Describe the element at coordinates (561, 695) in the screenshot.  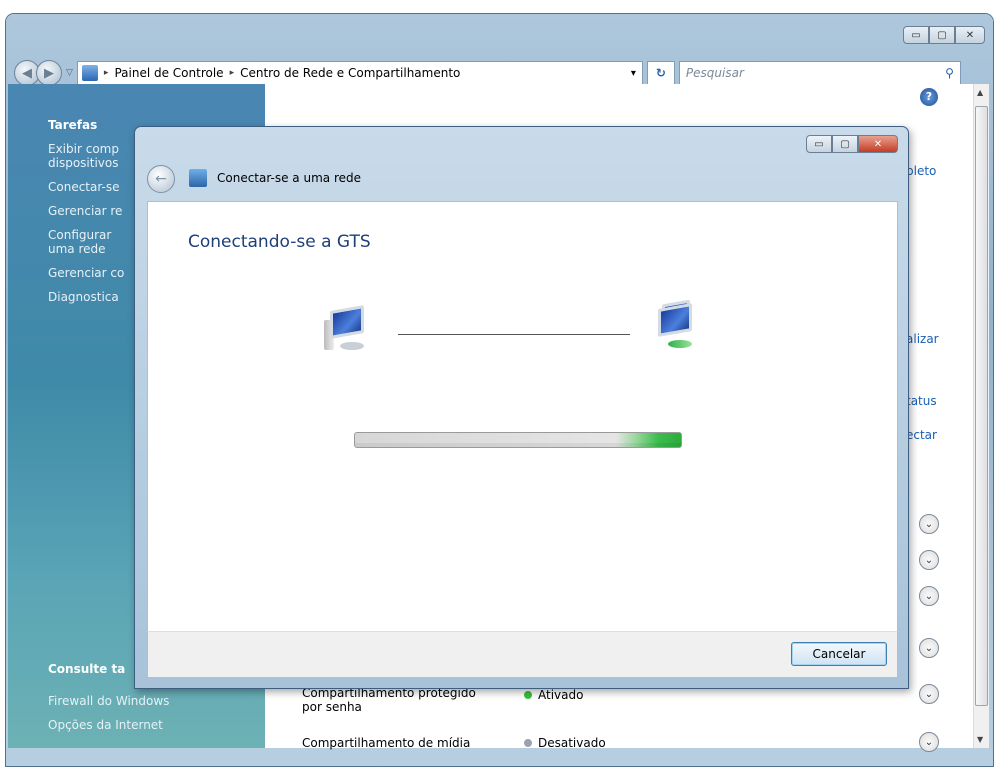
I see `status-text: Ativado` at that location.